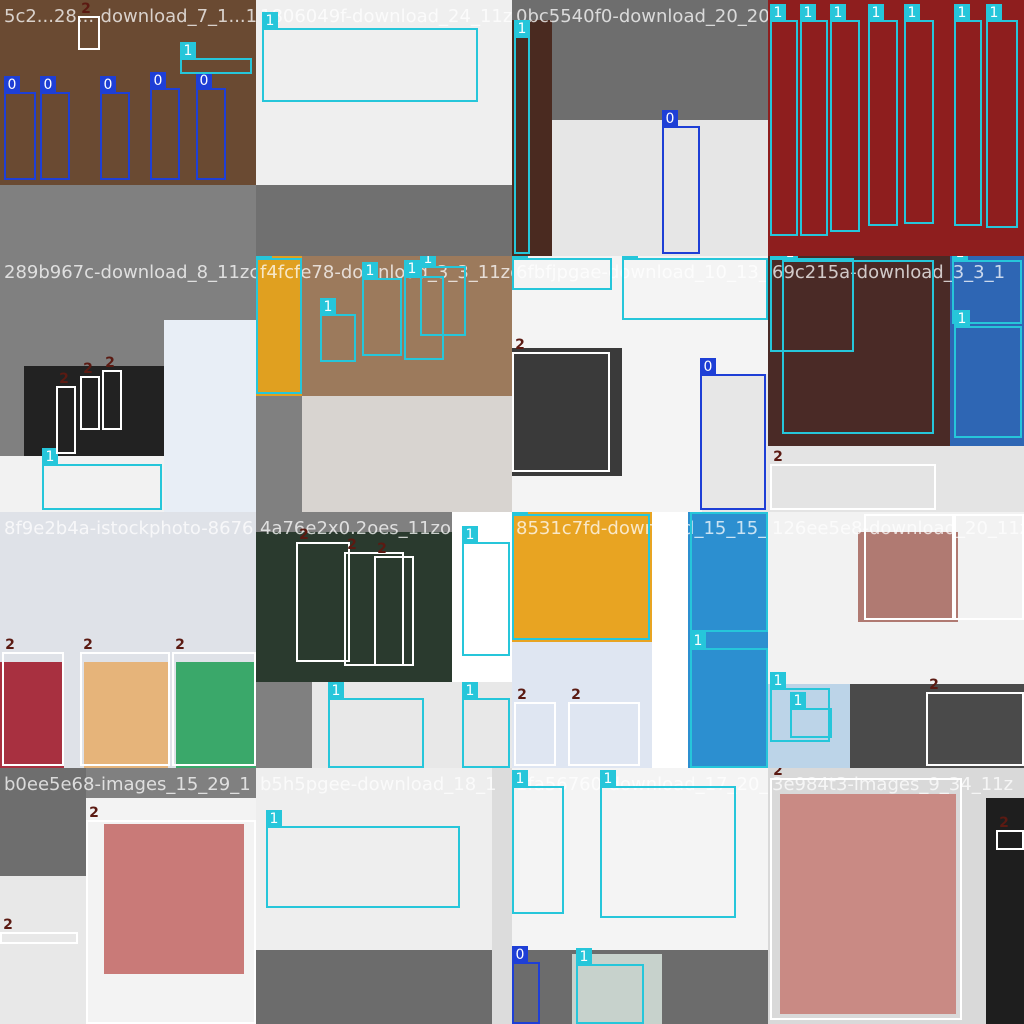 Image resolution: width=1024 pixels, height=1024 pixels. Describe the element at coordinates (896, 640) in the screenshot. I see `mosaic-tile-xray-vape: 126ee5e8-download_20_11z 2 2 1 1 2` at that location.